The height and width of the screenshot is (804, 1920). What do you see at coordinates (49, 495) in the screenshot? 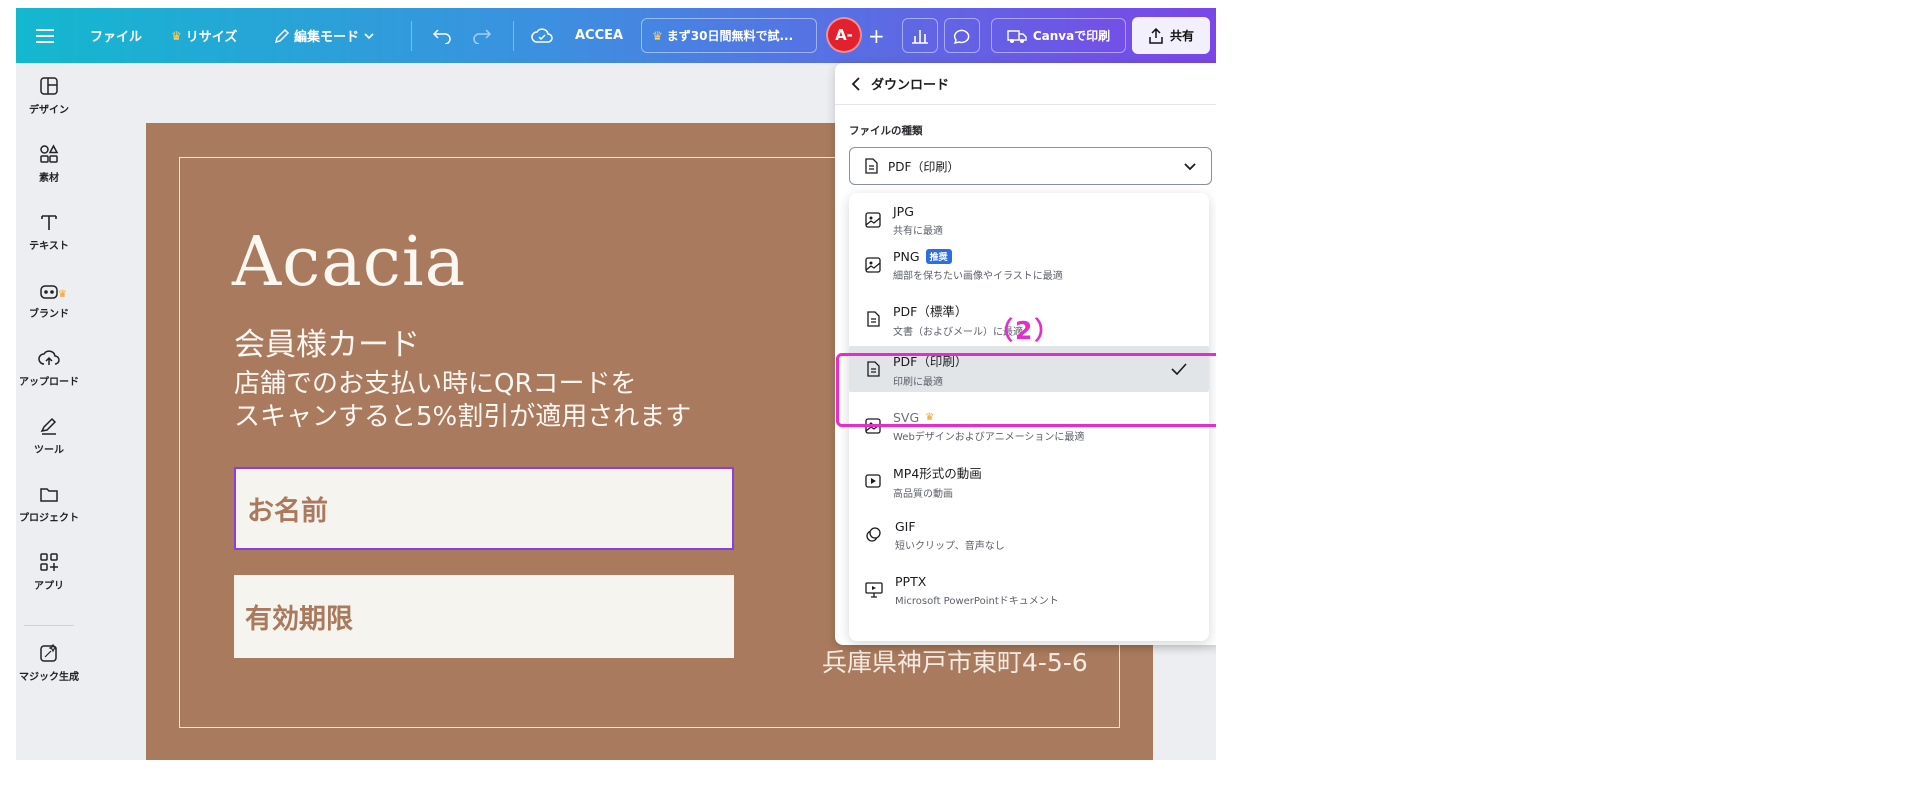
I see `folder-icon` at bounding box center [49, 495].